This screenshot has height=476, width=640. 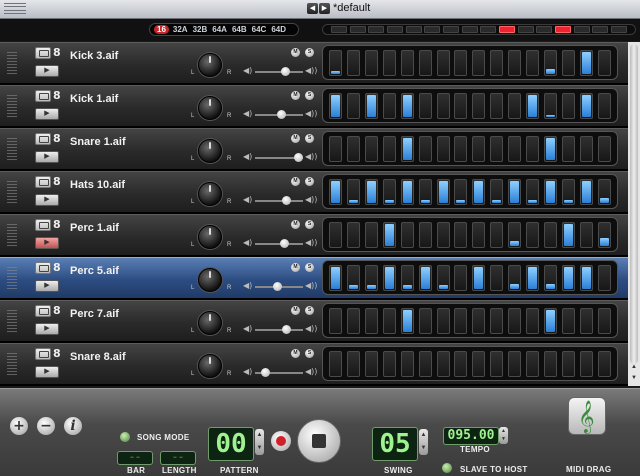 I want to click on pattern-bank-64c: 64C, so click(x=259, y=29).